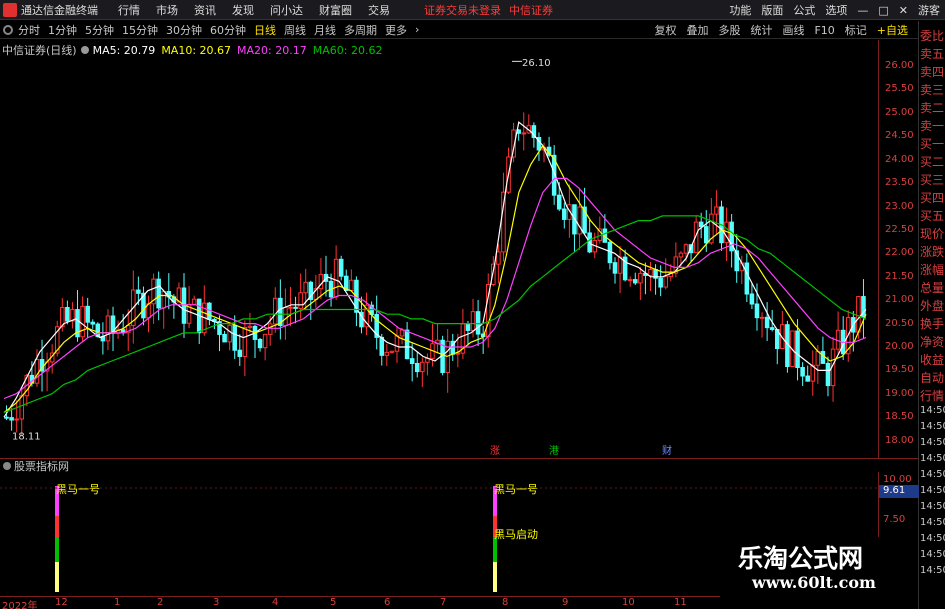 This screenshot has height=609, width=945. Describe the element at coordinates (335, 10) in the screenshot. I see `menu-wealth: 财富圈` at that location.